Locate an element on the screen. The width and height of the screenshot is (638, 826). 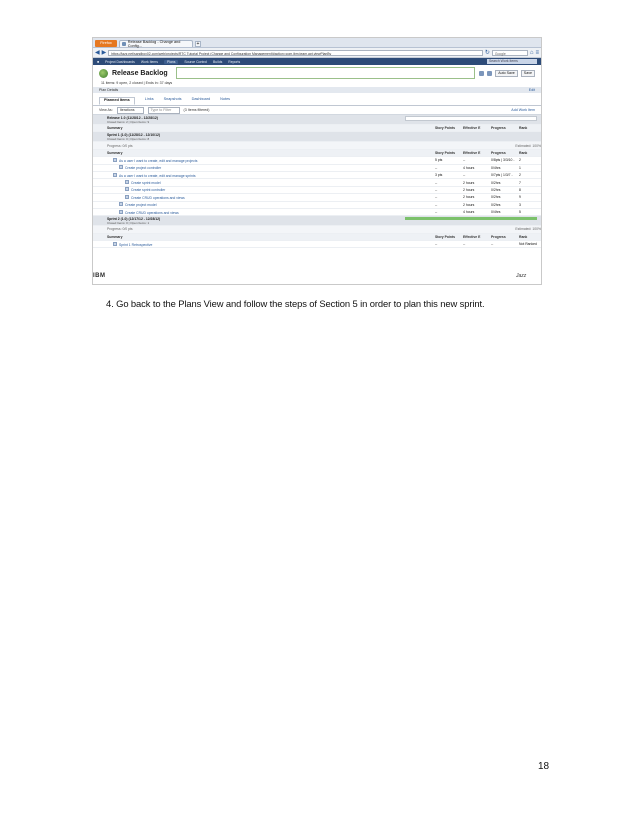
filter-input: Type to Filter is located at coordinates (163, 110).